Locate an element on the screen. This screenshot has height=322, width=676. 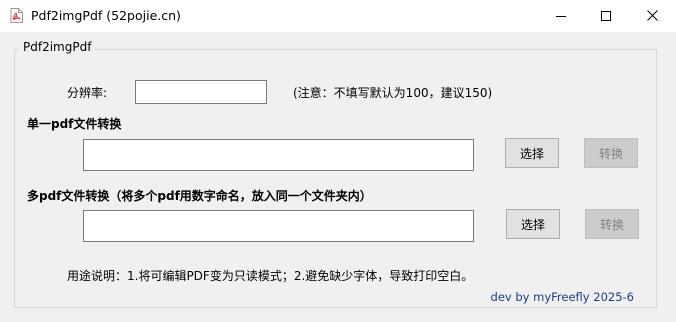
minimize-button is located at coordinates (561, 15).